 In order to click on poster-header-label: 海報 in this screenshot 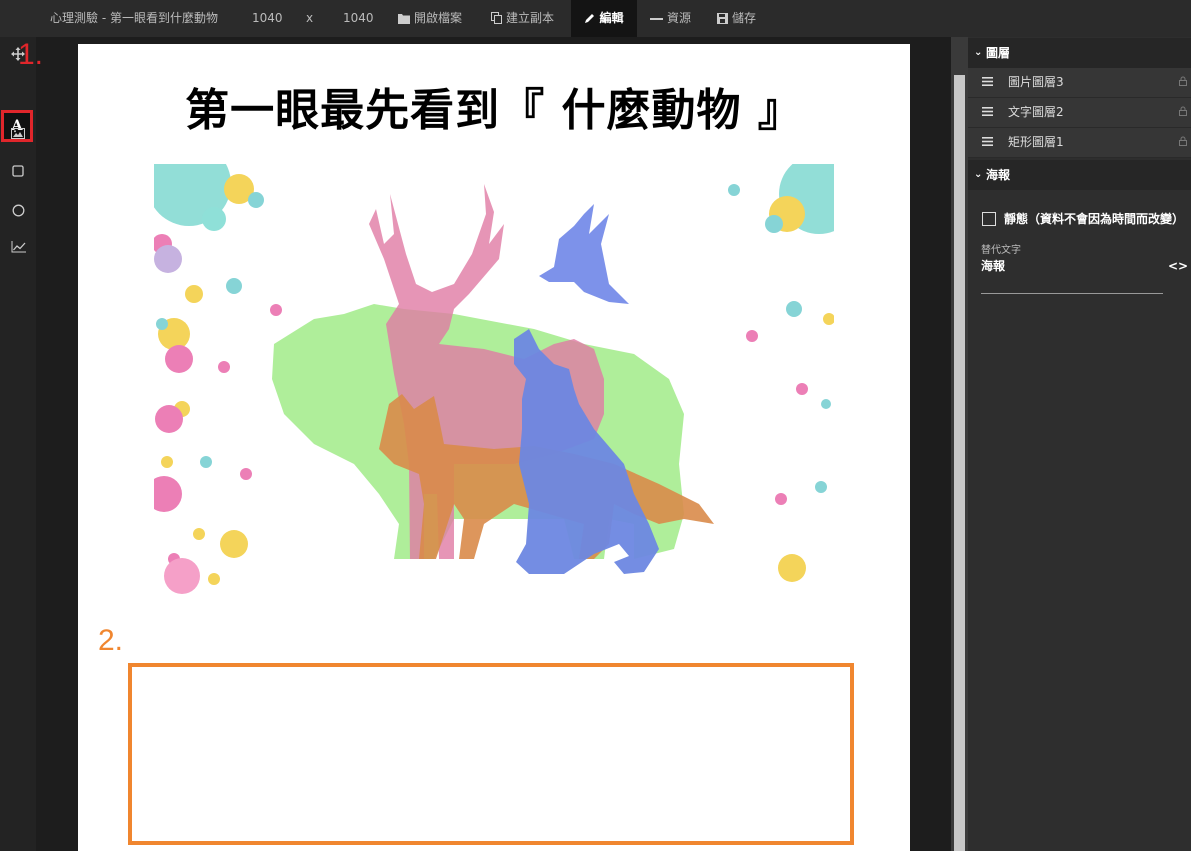, I will do `click(998, 175)`.